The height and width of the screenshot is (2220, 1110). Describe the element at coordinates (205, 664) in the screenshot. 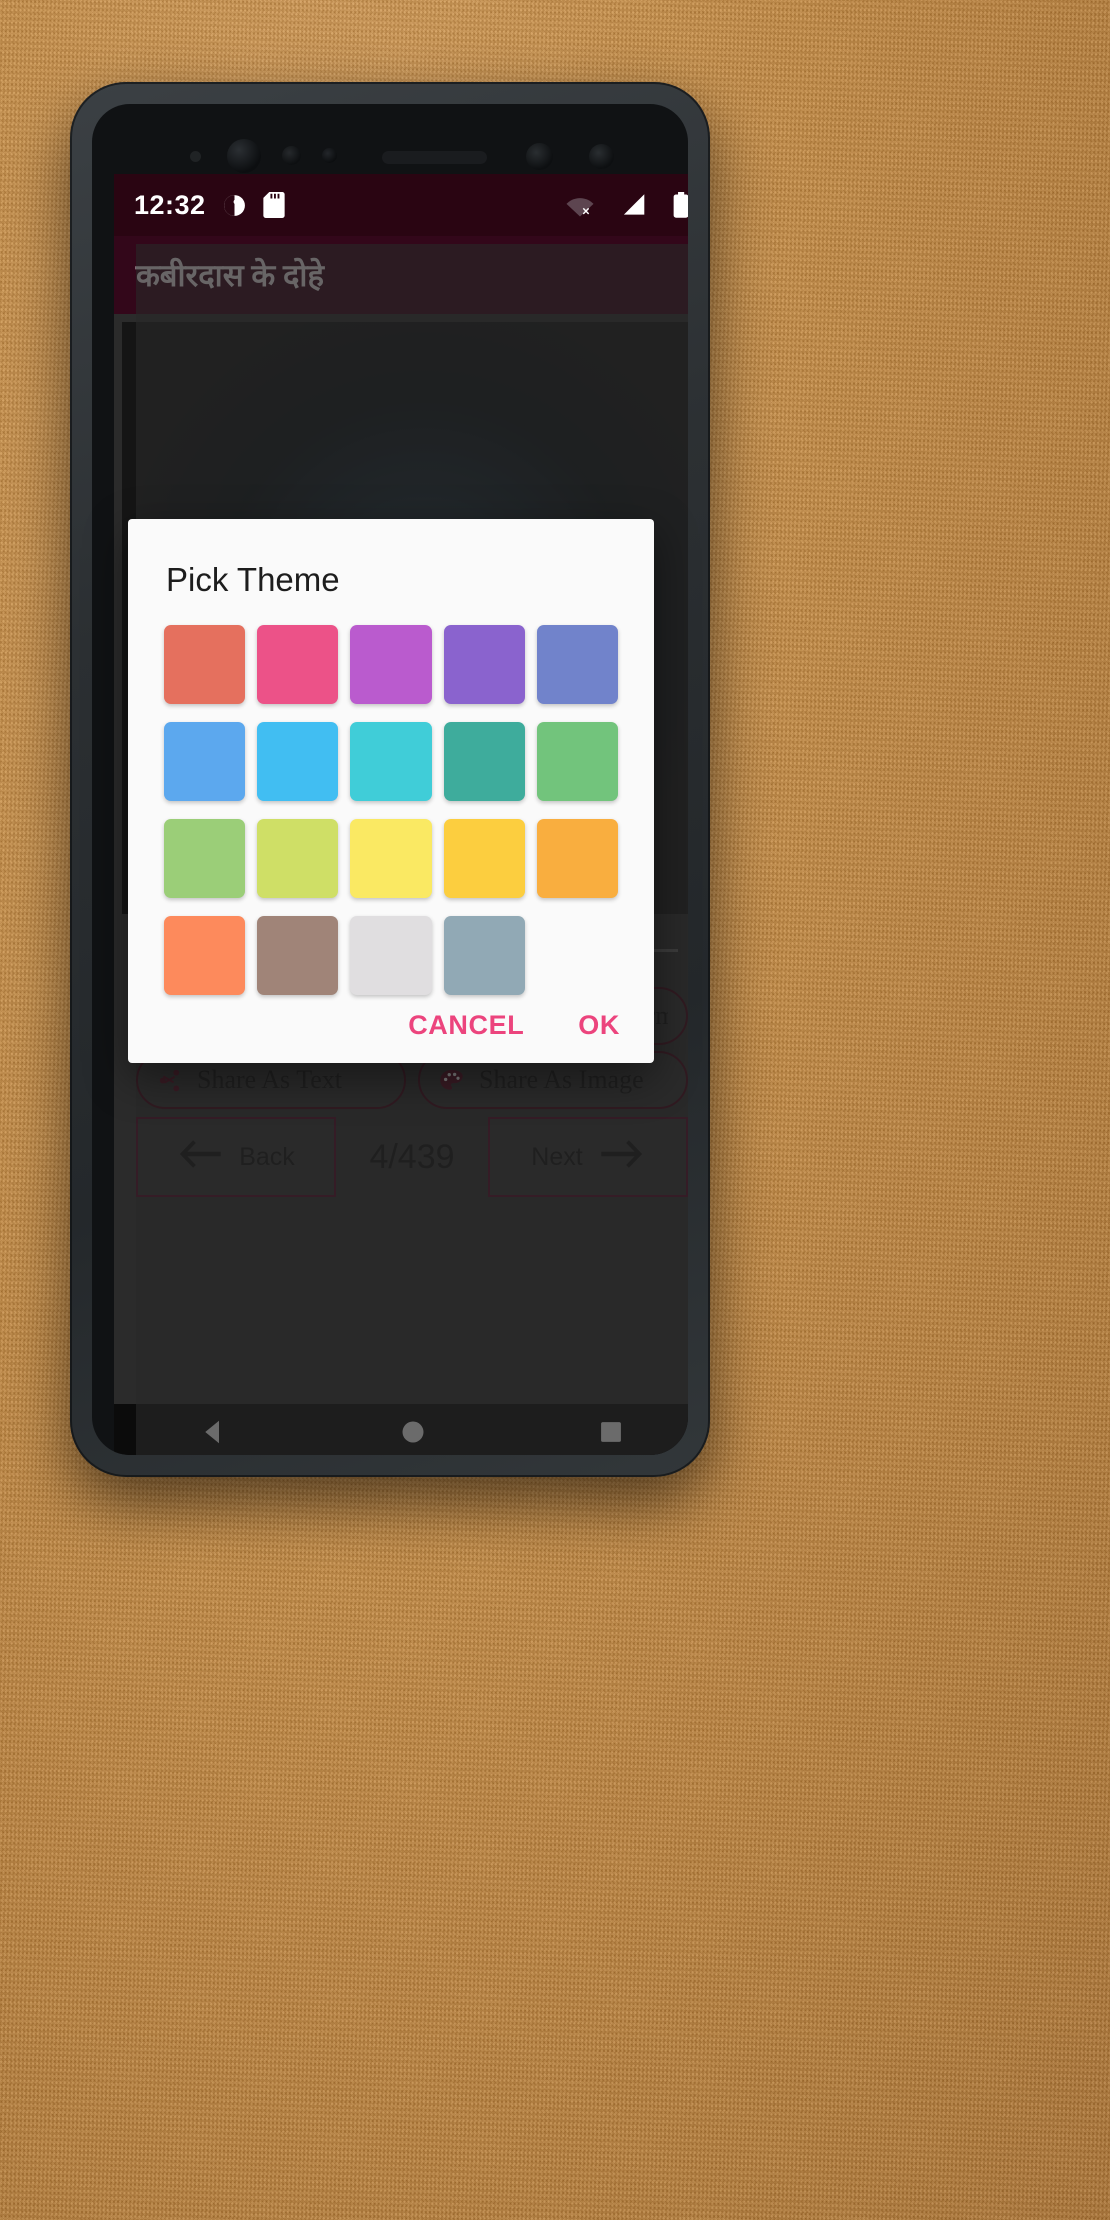

I see `theme-swatch-coral-red` at that location.